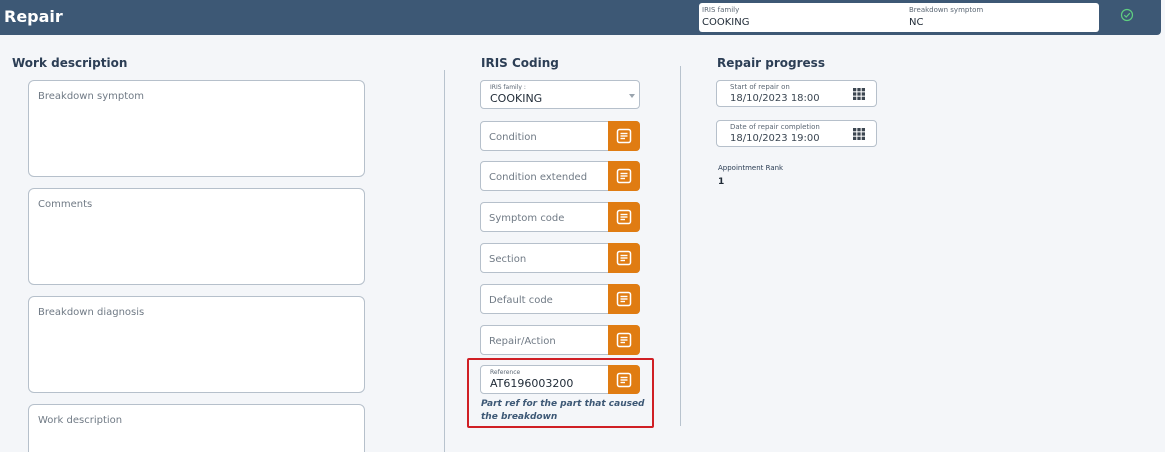 The image size is (1165, 452). I want to click on repair-progress-title: Repair progress, so click(771, 63).